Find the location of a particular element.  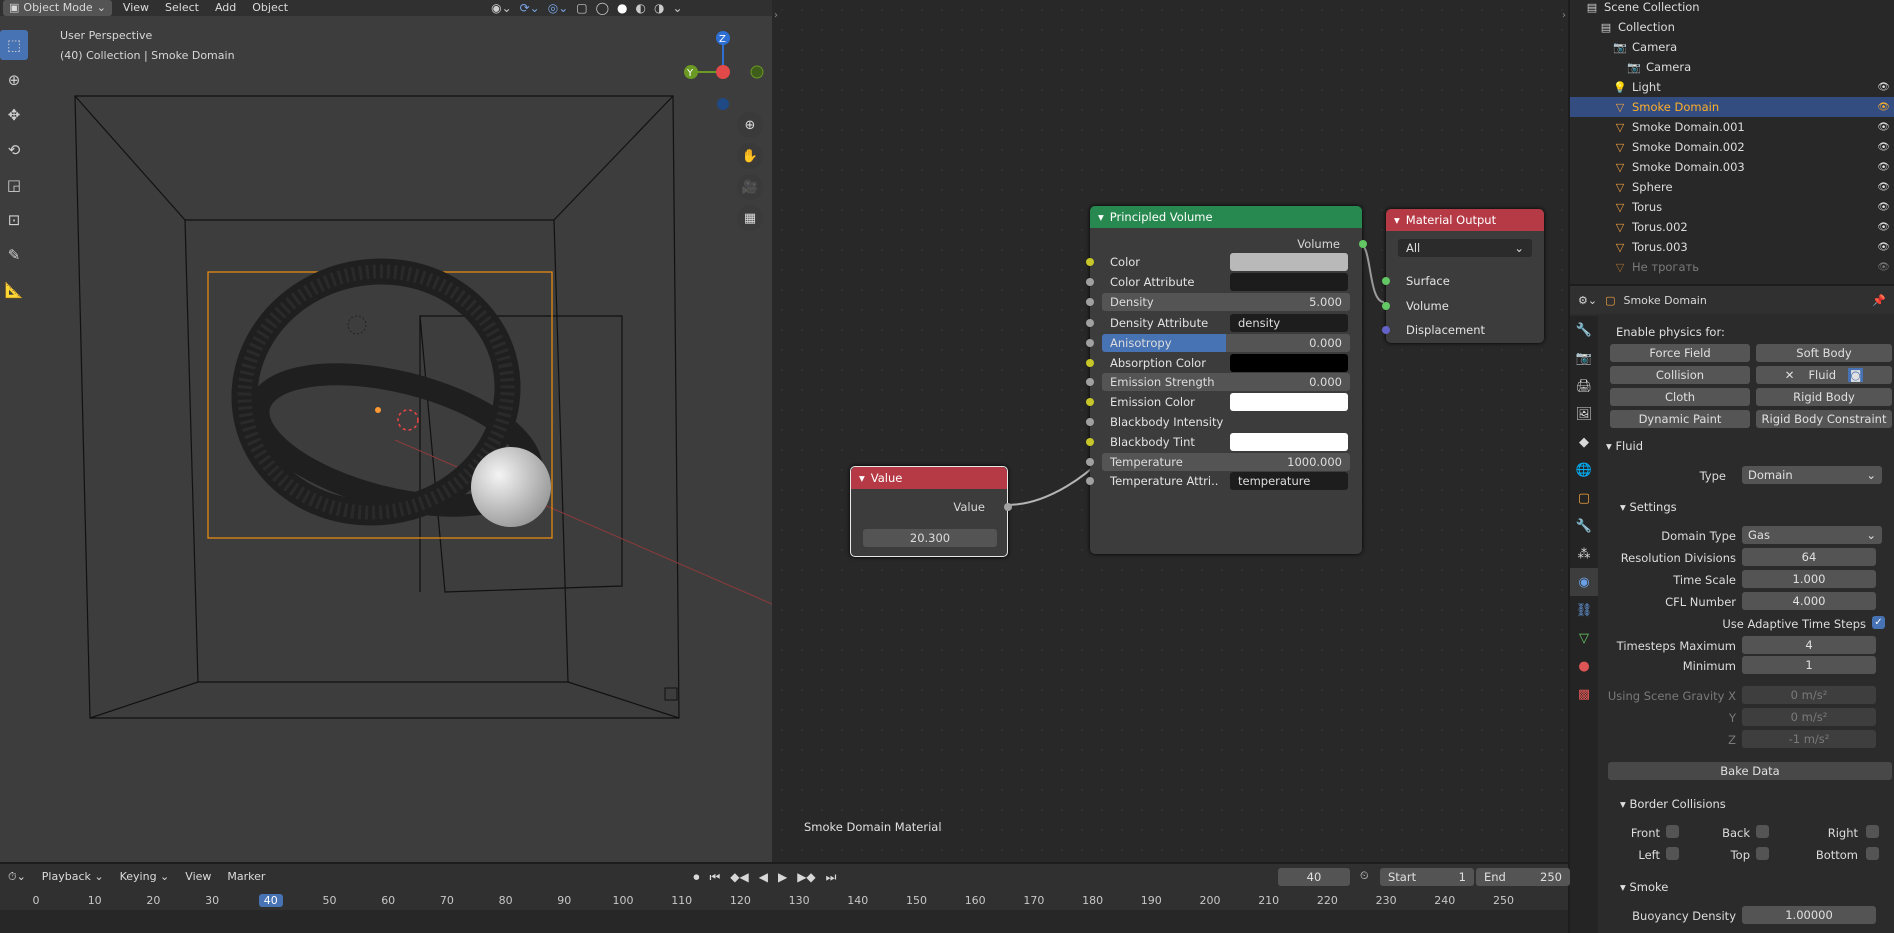

volume-input-socket is located at coordinates (1386, 306).